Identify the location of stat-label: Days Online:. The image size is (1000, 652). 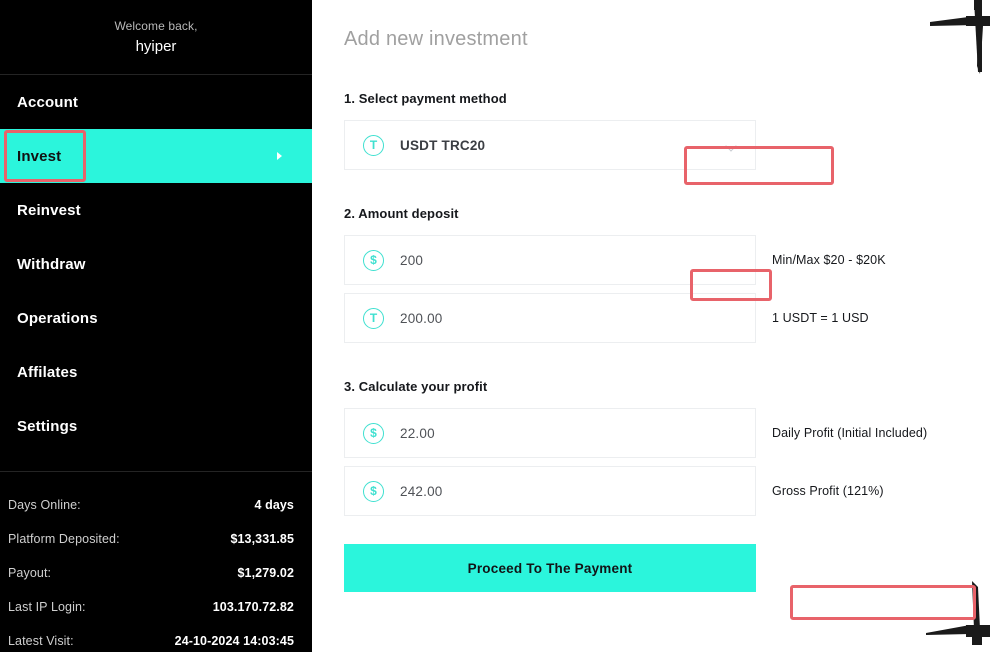
(44, 505).